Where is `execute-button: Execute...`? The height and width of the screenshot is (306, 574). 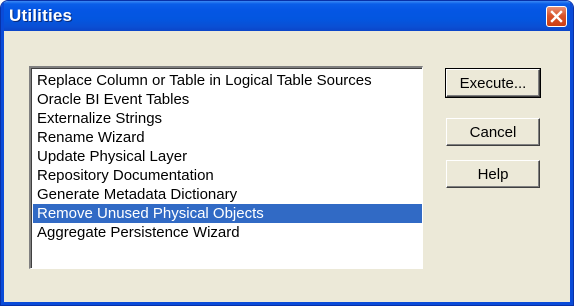
execute-button: Execute... is located at coordinates (493, 83).